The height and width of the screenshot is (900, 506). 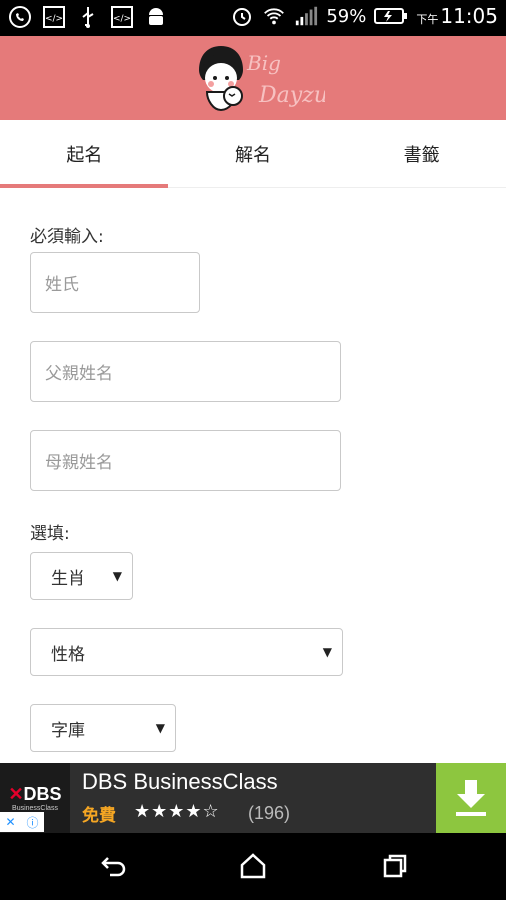 What do you see at coordinates (68, 730) in the screenshot?
I see `dictionary-value: 字庫` at bounding box center [68, 730].